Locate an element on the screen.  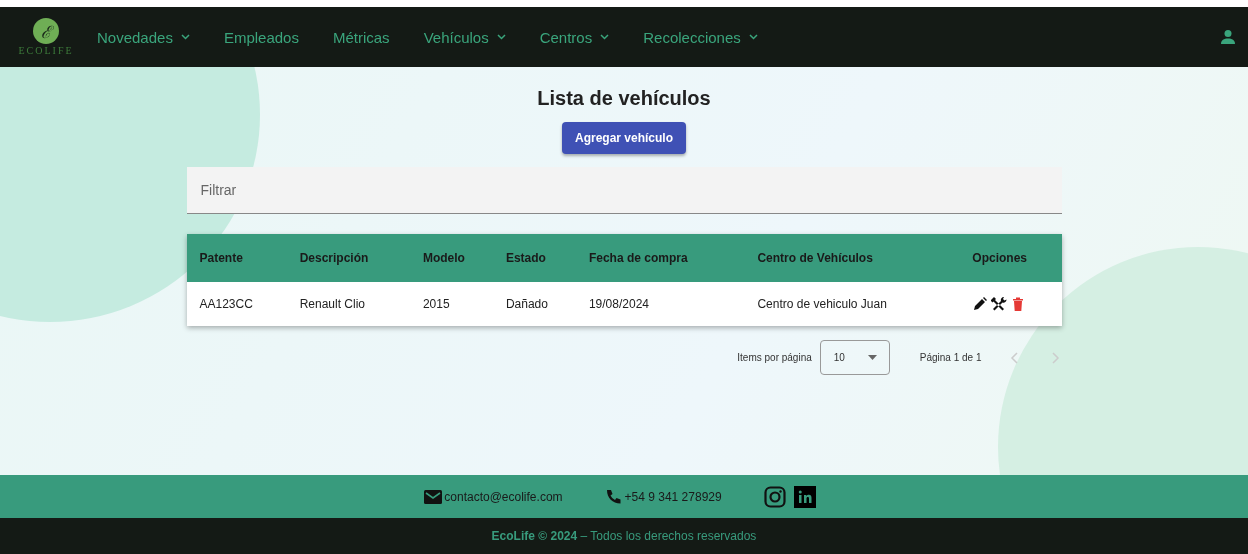
column-header: Opciones is located at coordinates (1010, 258).